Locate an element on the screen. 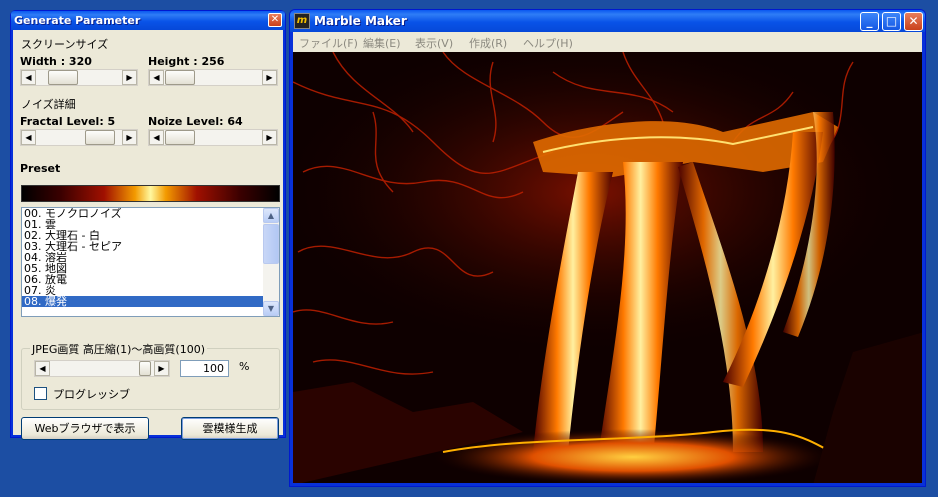  height-thumb is located at coordinates (180, 77).